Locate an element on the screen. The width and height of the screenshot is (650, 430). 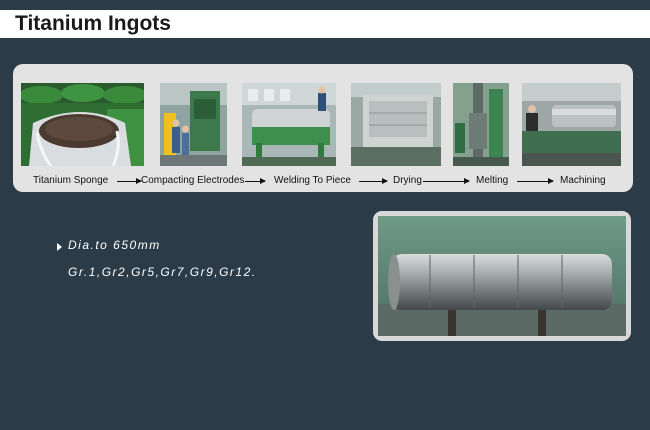
title-bar: Titanium Ingots is located at coordinates (325, 24).